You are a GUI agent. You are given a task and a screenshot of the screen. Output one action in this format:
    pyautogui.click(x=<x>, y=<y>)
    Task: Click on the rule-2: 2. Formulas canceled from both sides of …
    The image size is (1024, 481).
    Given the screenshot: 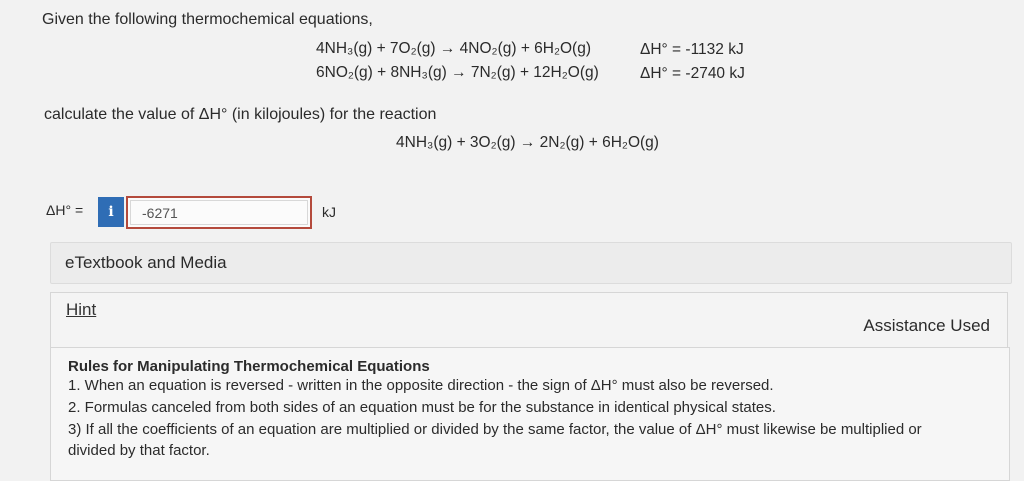 What is the action you would take?
    pyautogui.click(x=422, y=407)
    